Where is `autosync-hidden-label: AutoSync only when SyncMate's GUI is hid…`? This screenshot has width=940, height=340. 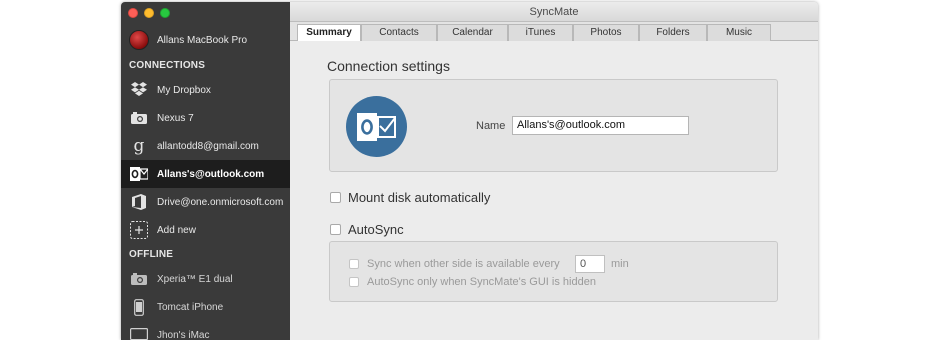 autosync-hidden-label: AutoSync only when SyncMate's GUI is hid… is located at coordinates (481, 282).